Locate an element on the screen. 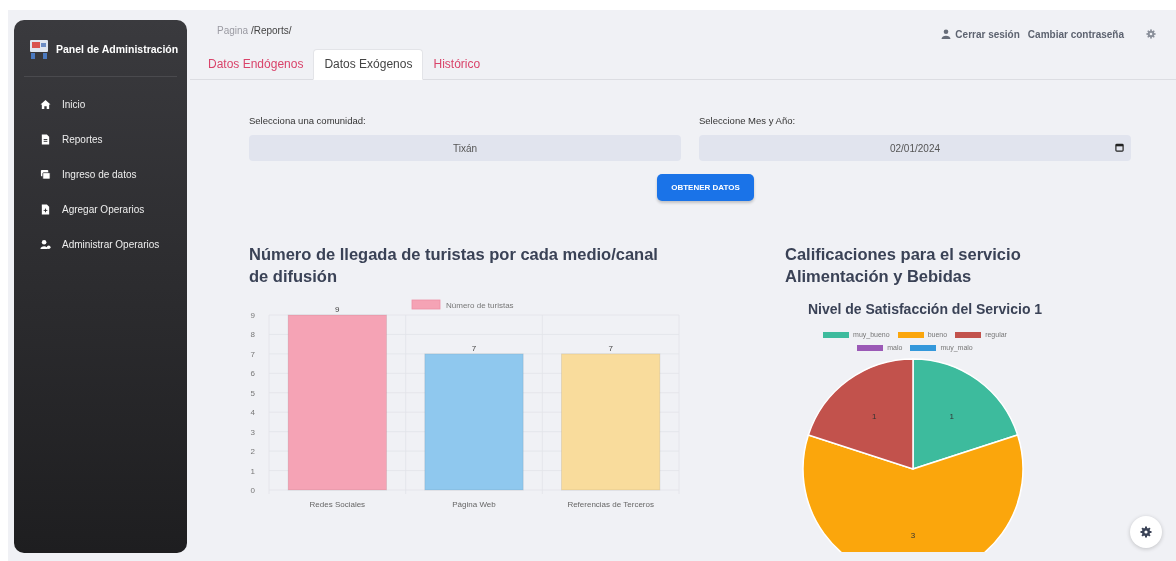 The image size is (1176, 561). calendar-icon is located at coordinates (1119, 147).